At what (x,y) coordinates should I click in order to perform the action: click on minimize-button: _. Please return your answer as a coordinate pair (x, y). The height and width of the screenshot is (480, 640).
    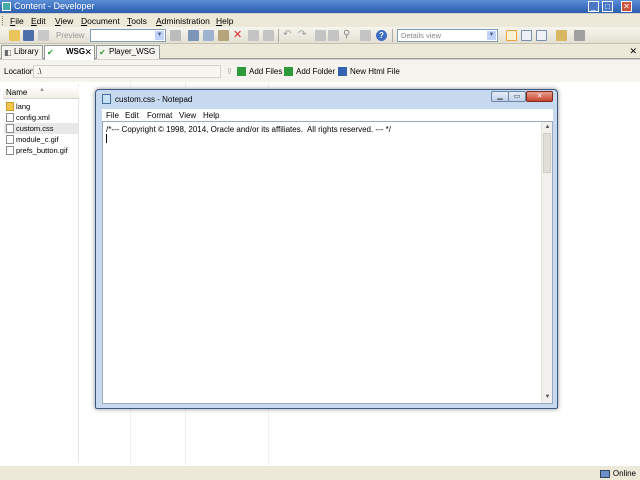
    Looking at the image, I should click on (593, 6).